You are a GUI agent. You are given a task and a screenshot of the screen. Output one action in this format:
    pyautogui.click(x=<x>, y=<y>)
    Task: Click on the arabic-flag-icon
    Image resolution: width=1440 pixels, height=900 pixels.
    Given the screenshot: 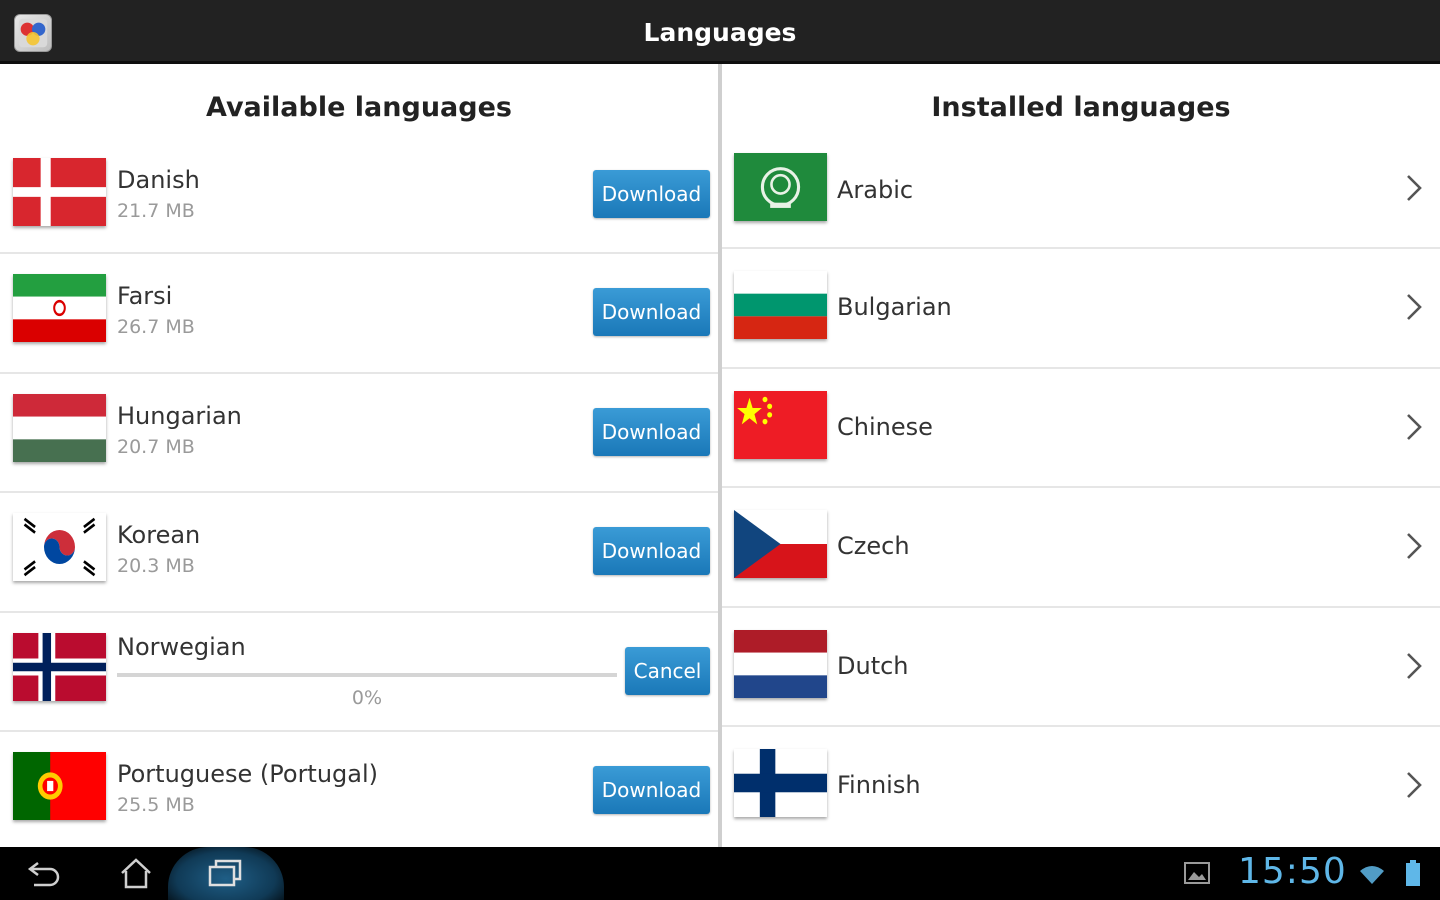 What is the action you would take?
    pyautogui.click(x=780, y=187)
    